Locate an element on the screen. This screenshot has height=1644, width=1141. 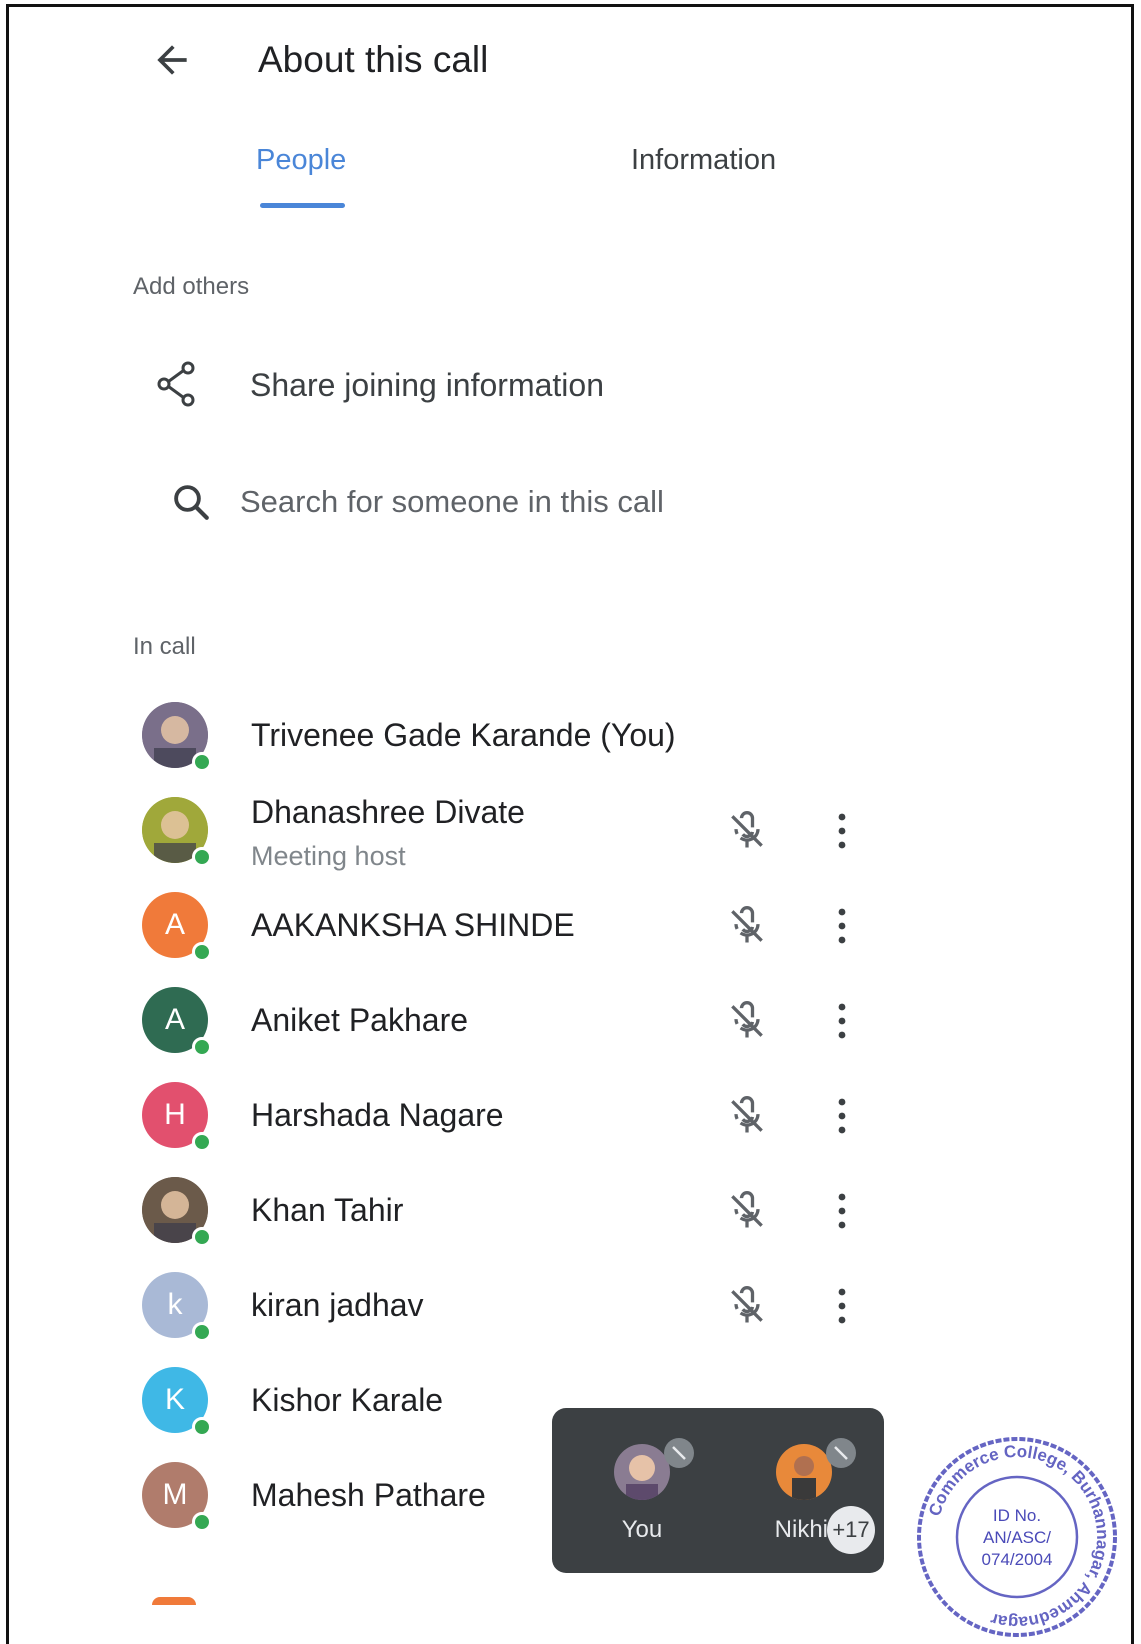
participant-row: A AAKANKSHA SHINDE is located at coordinates (500, 925).